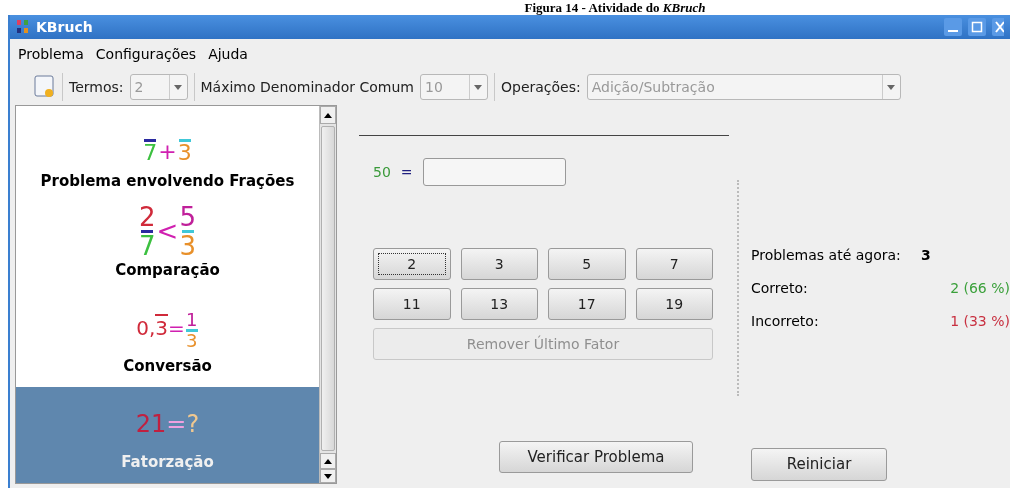 This screenshot has height=488, width=1010. Describe the element at coordinates (151, 424) in the screenshot. I see `number: 21` at that location.